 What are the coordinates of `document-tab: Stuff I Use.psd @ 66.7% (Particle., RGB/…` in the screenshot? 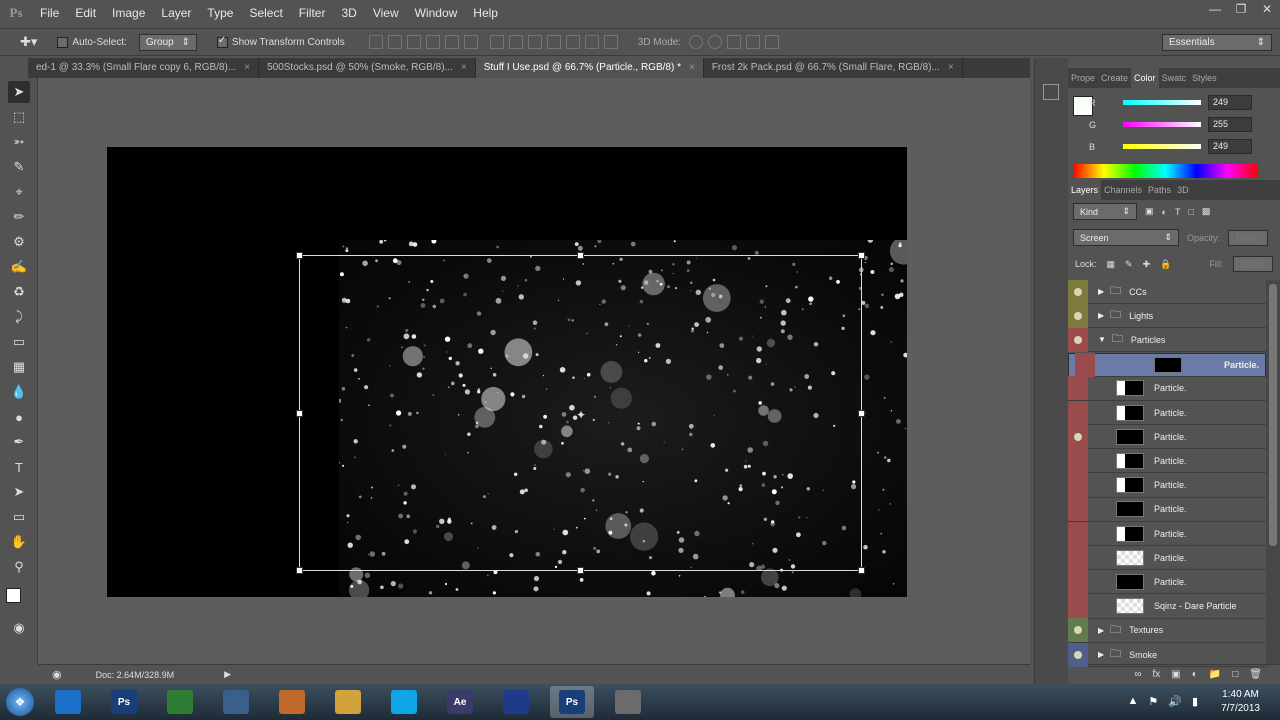 It's located at (589, 68).